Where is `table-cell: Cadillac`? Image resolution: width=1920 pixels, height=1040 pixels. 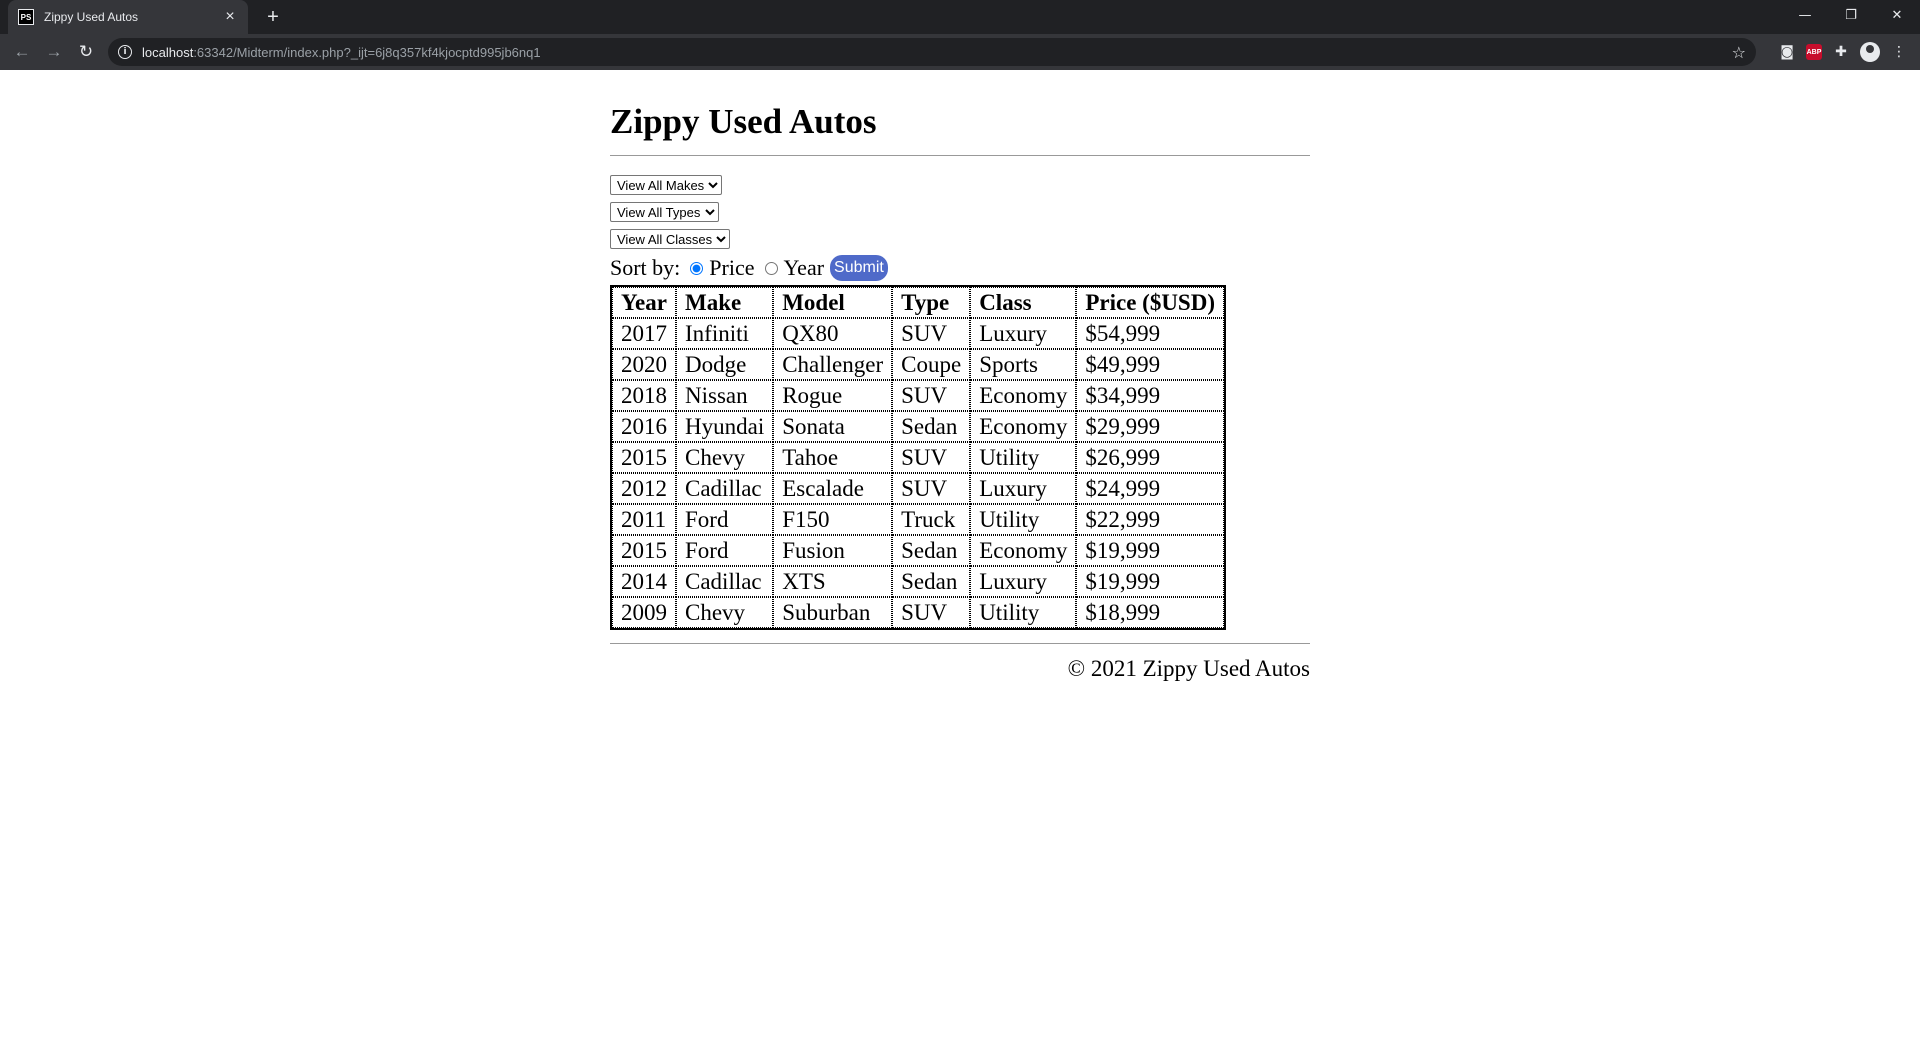 table-cell: Cadillac is located at coordinates (725, 581).